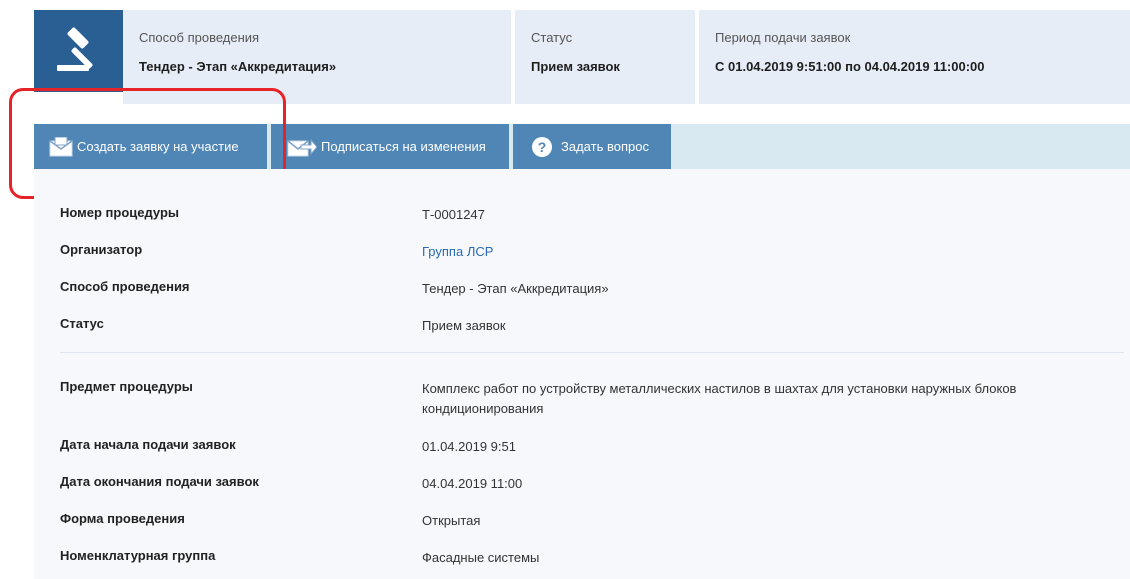 Image resolution: width=1130 pixels, height=579 pixels. I want to click on header-status-box: Статус Прием заявок, so click(605, 57).